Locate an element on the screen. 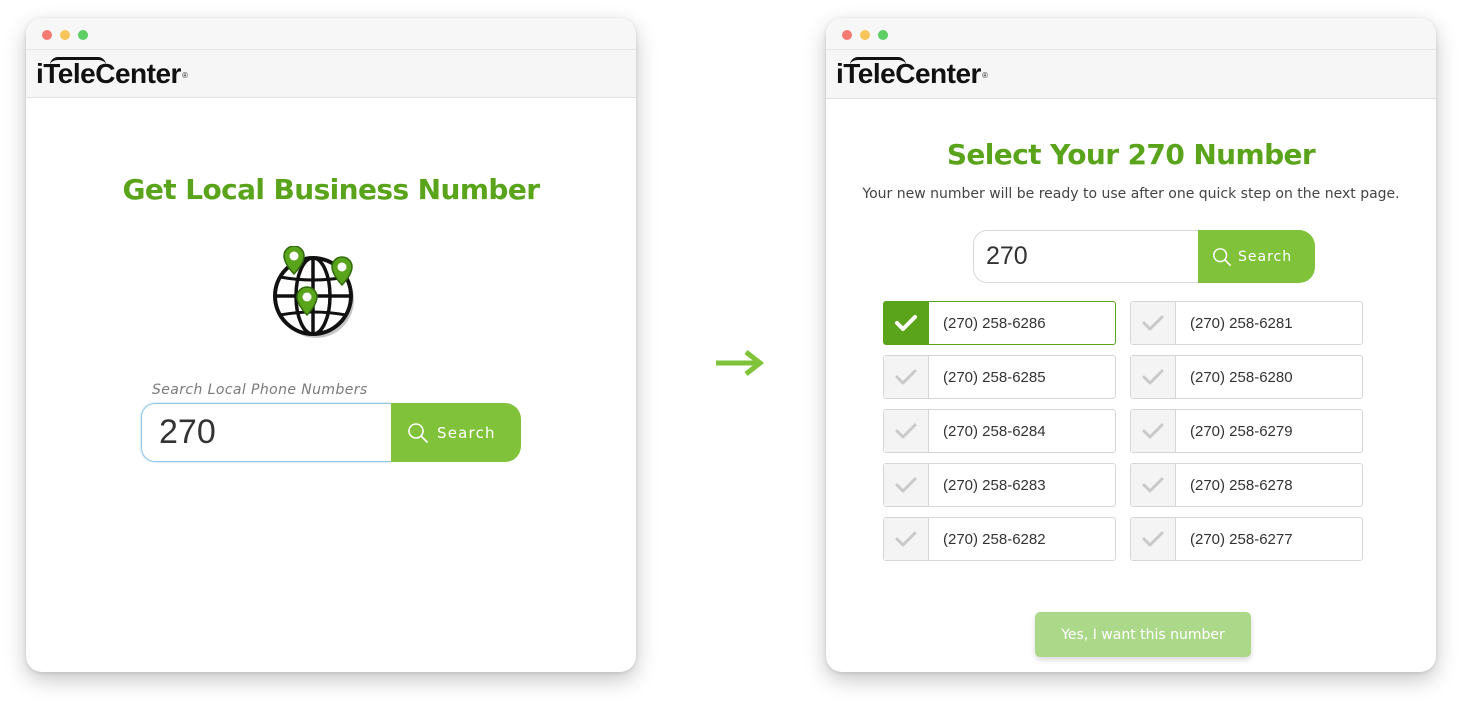  phone-number-option: (270) 258-6277 is located at coordinates (1246, 539).